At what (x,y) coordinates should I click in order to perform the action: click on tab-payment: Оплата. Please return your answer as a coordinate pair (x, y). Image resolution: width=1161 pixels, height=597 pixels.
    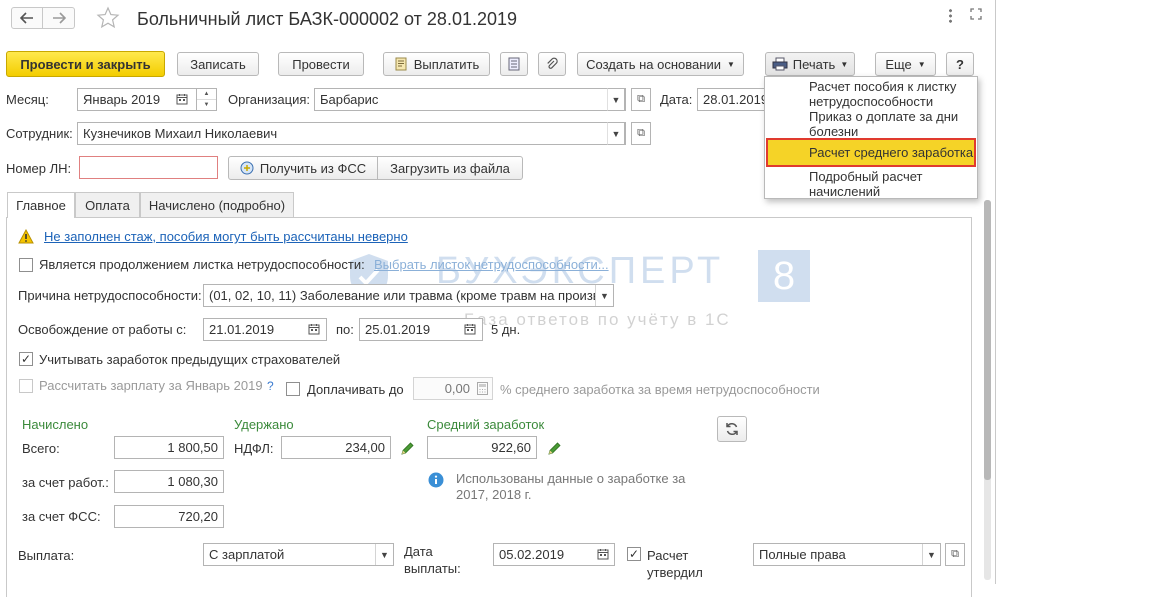
    Looking at the image, I should click on (107, 204).